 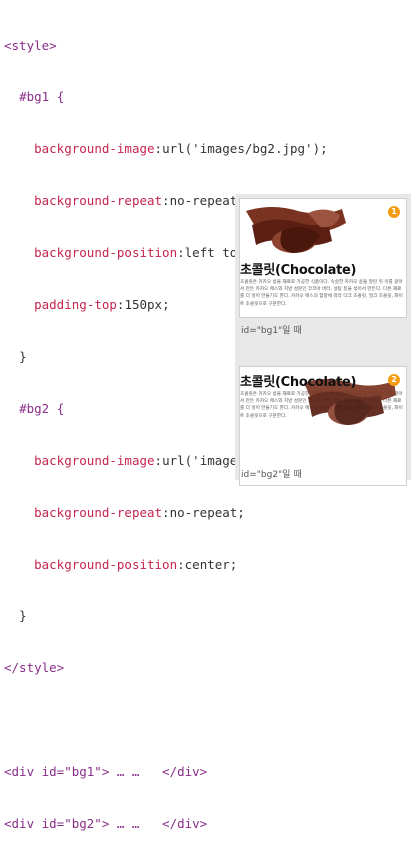 What do you see at coordinates (98, 201) in the screenshot?
I see `bg1-prop-1: background-repeat` at bounding box center [98, 201].